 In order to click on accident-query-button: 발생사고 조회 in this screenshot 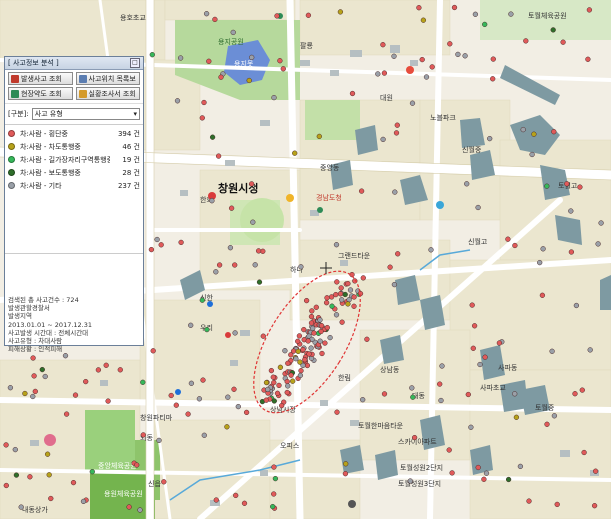, I will do `click(40, 78)`.